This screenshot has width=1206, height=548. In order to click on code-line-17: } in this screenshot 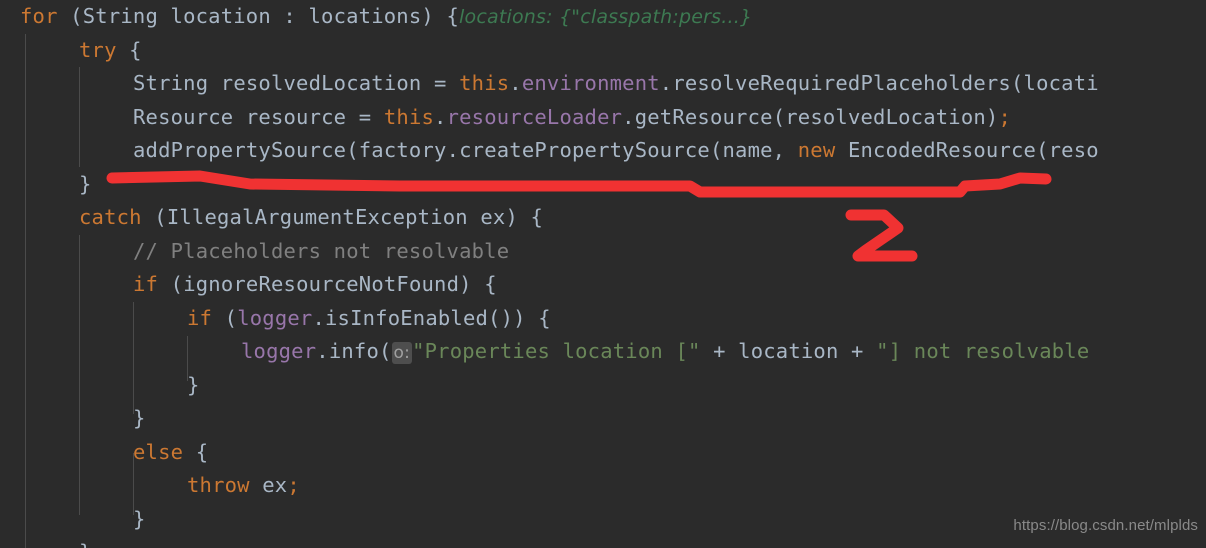, I will do `click(642, 542)`.